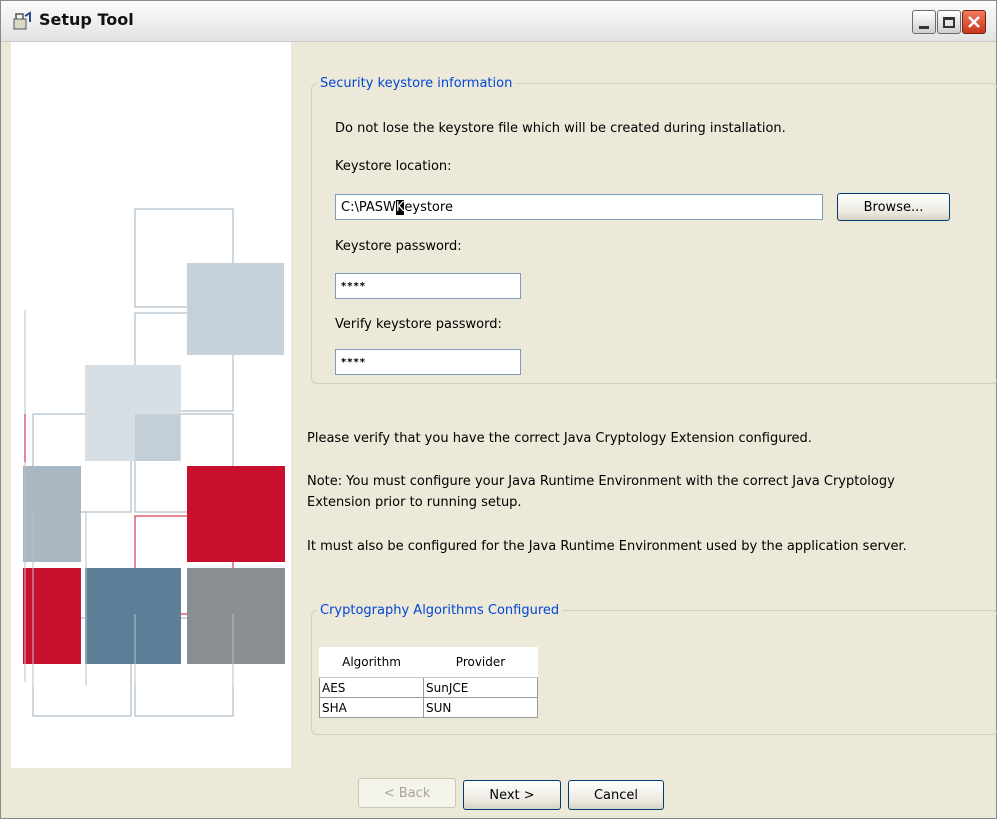 The width and height of the screenshot is (997, 819). What do you see at coordinates (440, 610) in the screenshot?
I see `crypto-group-legend: Cryptography Algorithms Configured` at bounding box center [440, 610].